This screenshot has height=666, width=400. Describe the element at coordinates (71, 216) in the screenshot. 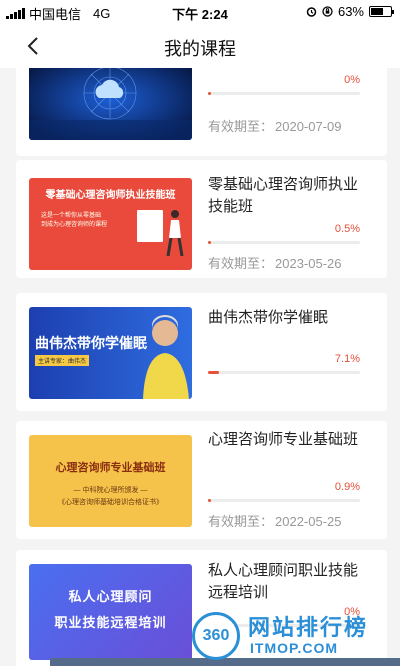

I see `thumb-line: 这是一个帮你从零基础` at that location.